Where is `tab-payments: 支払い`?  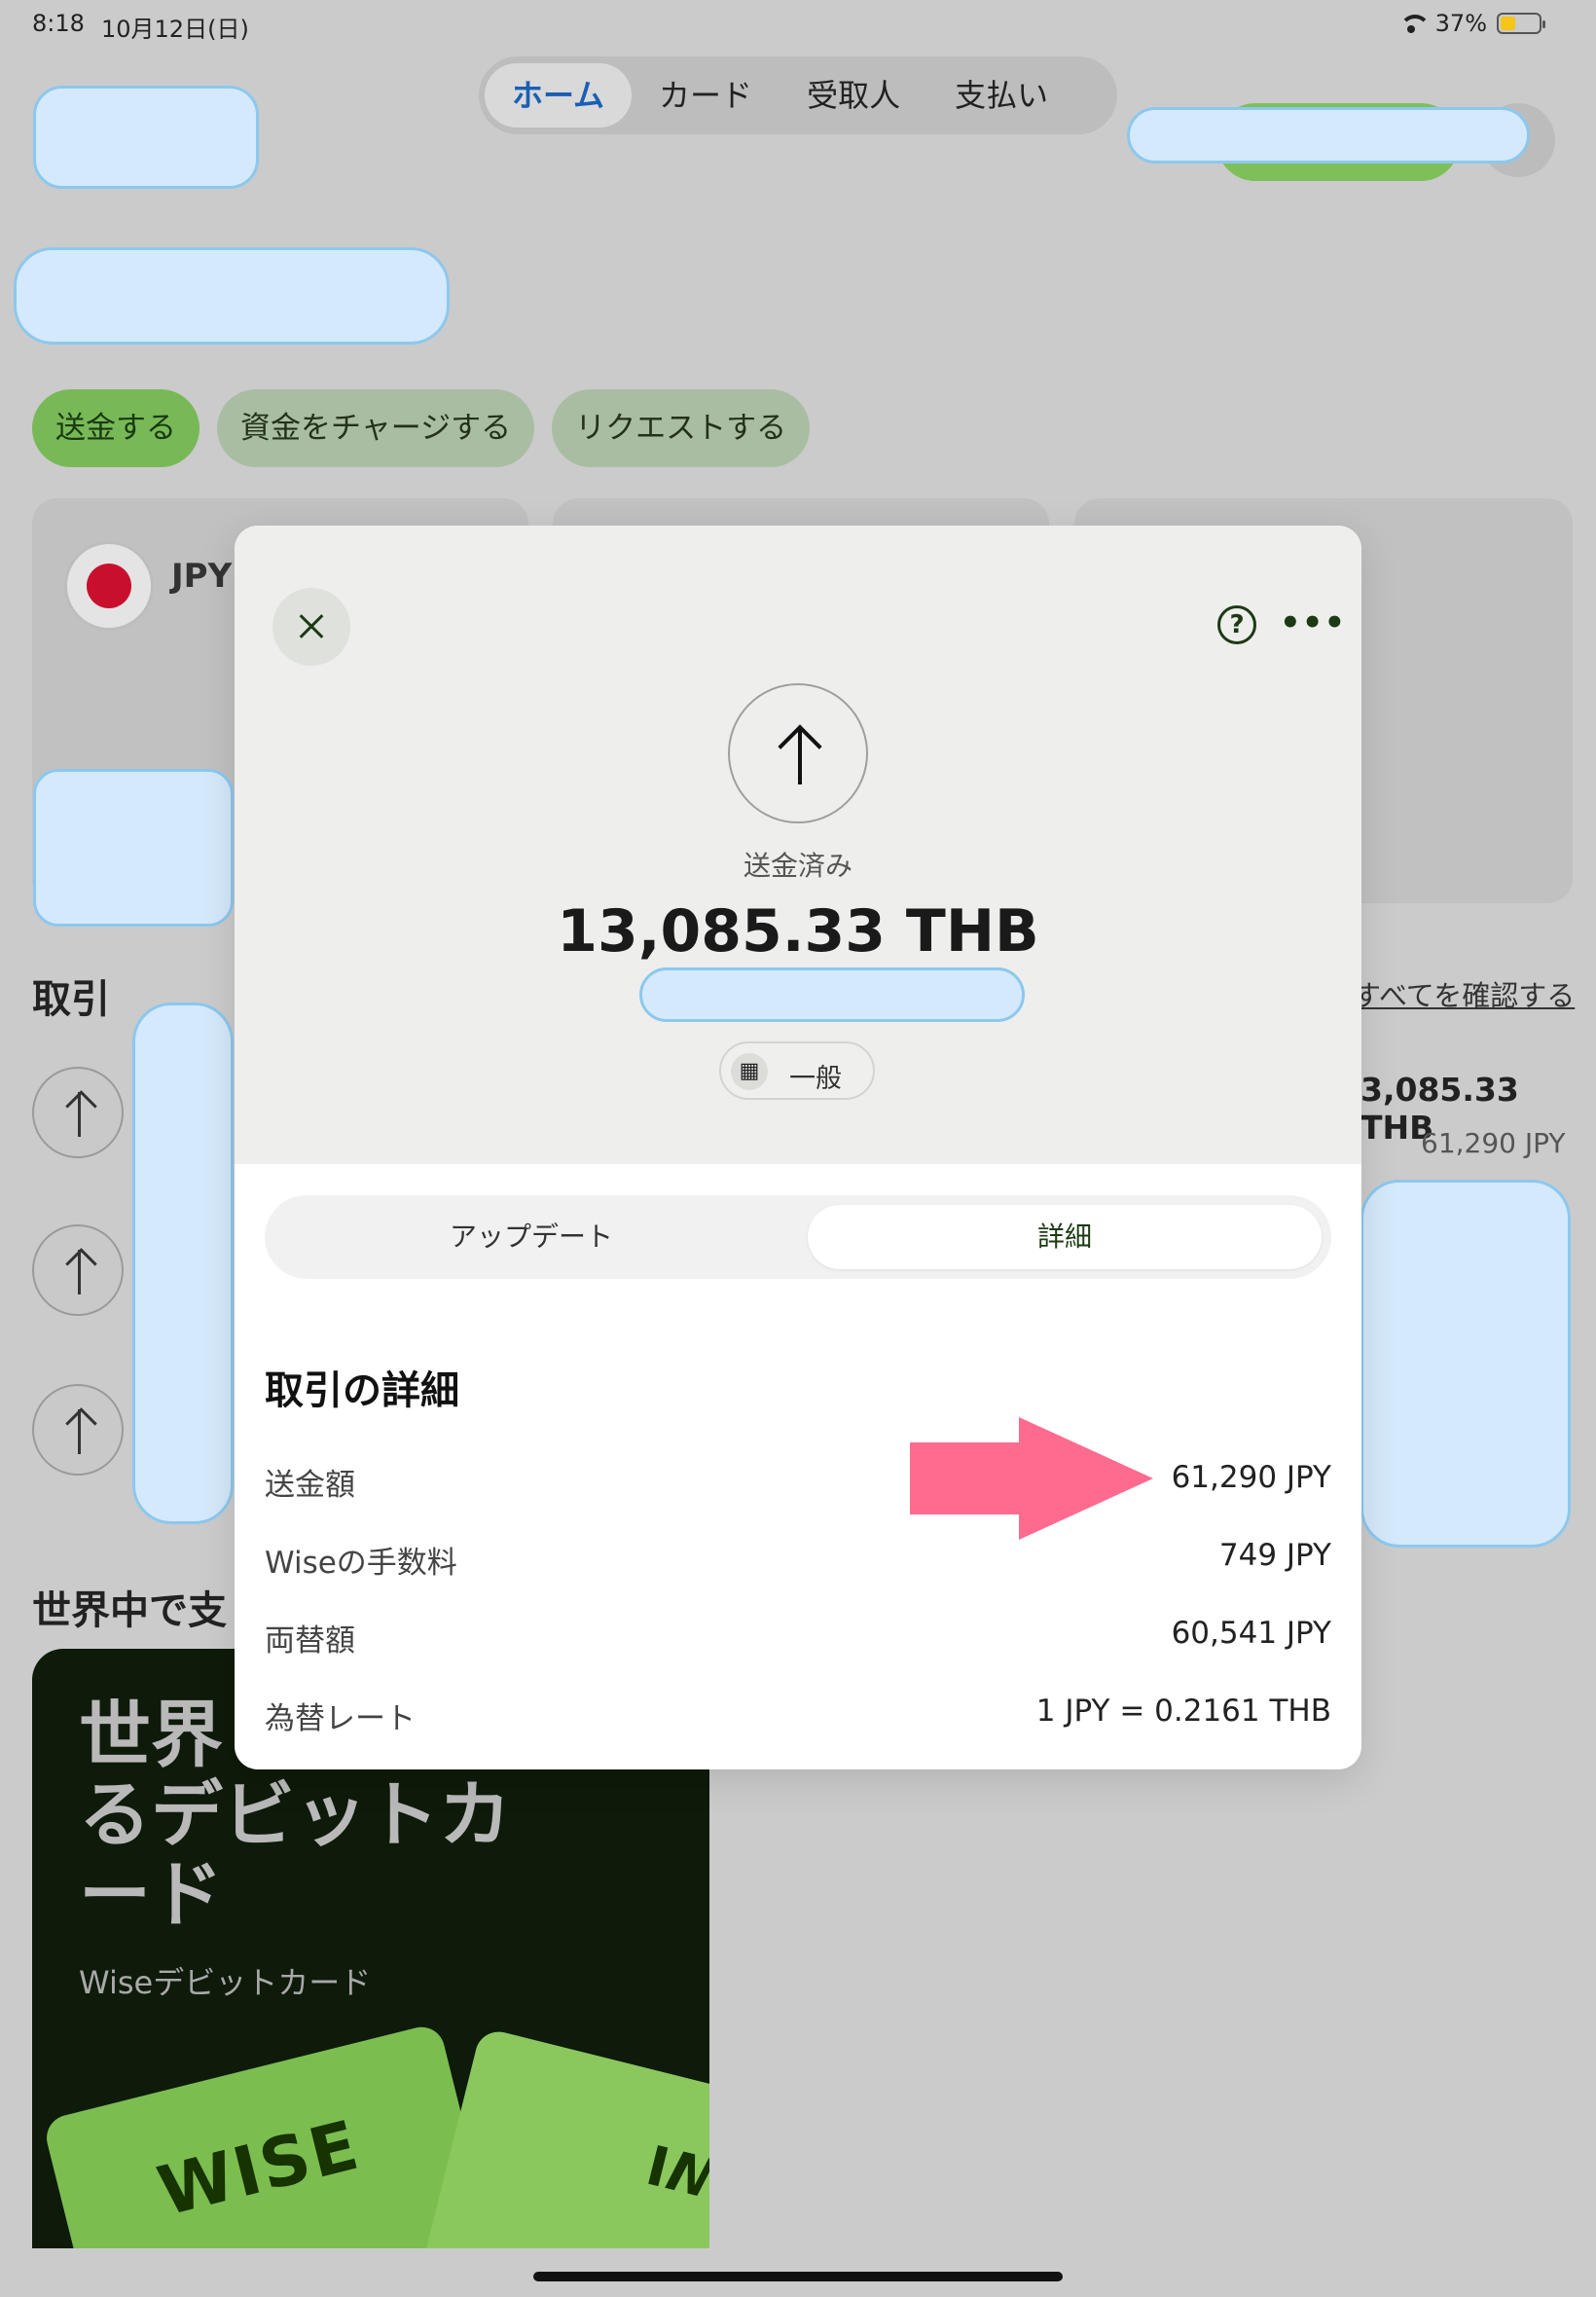
tab-payments: 支払い is located at coordinates (1001, 95).